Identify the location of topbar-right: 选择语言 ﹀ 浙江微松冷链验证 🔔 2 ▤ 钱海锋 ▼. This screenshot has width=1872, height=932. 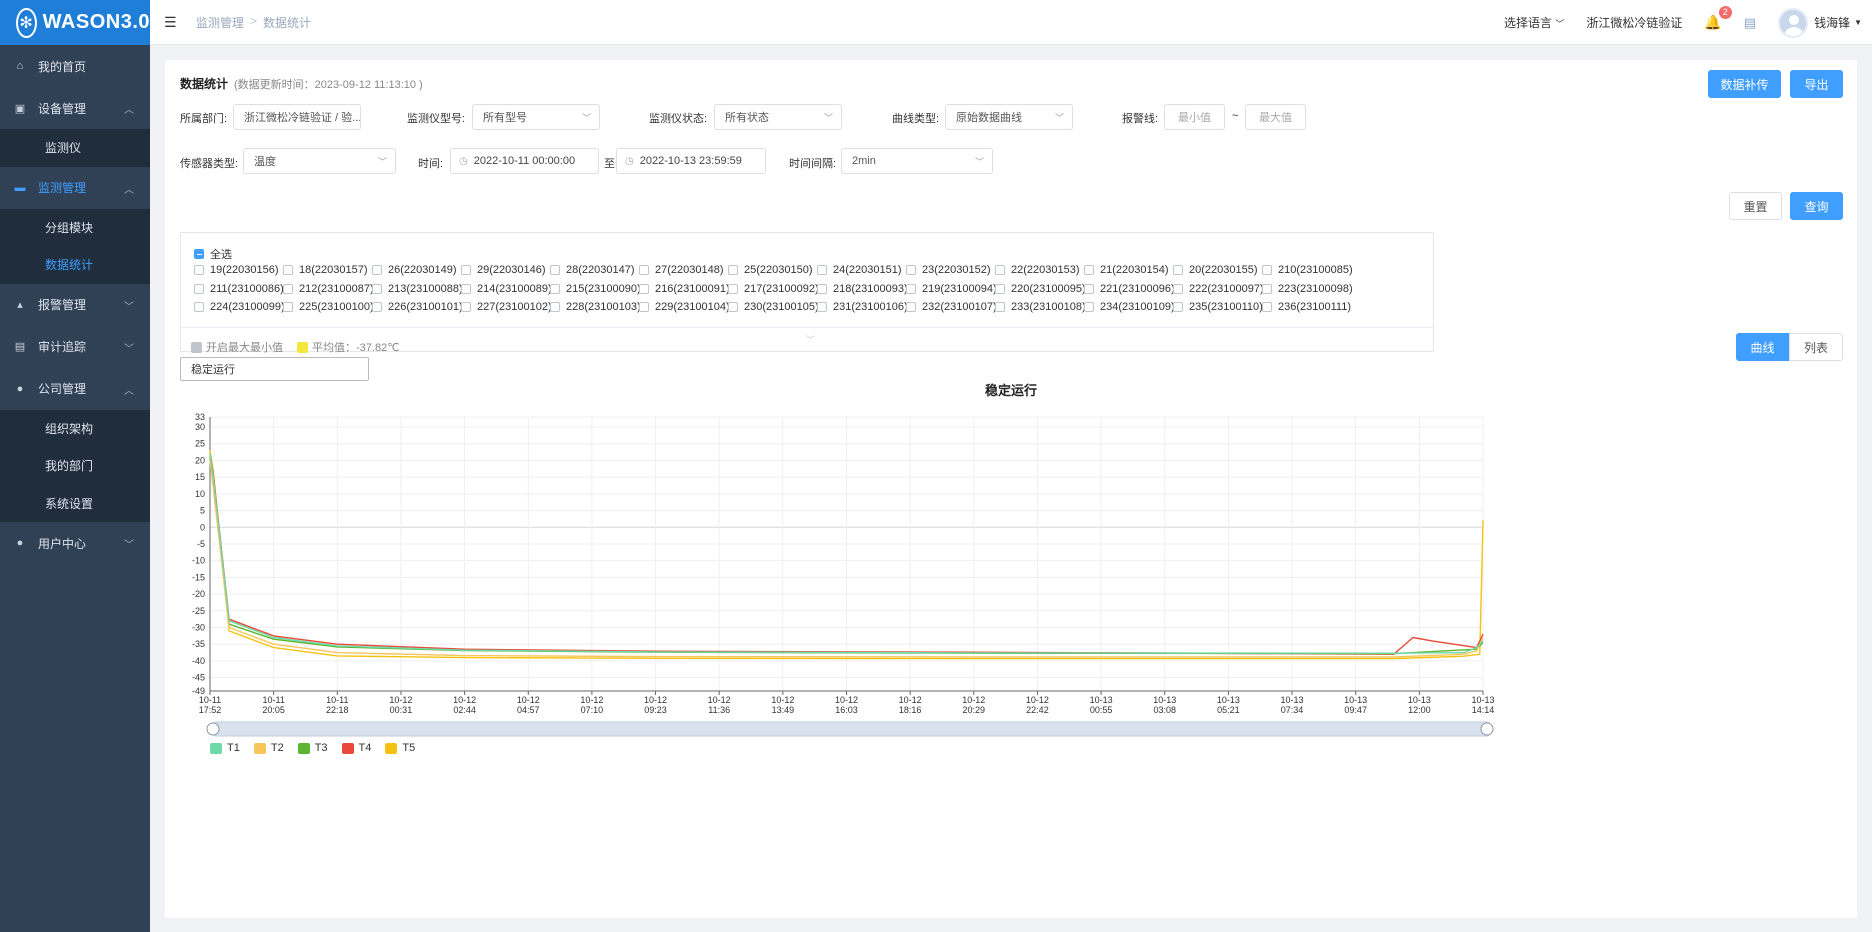
(1683, 22).